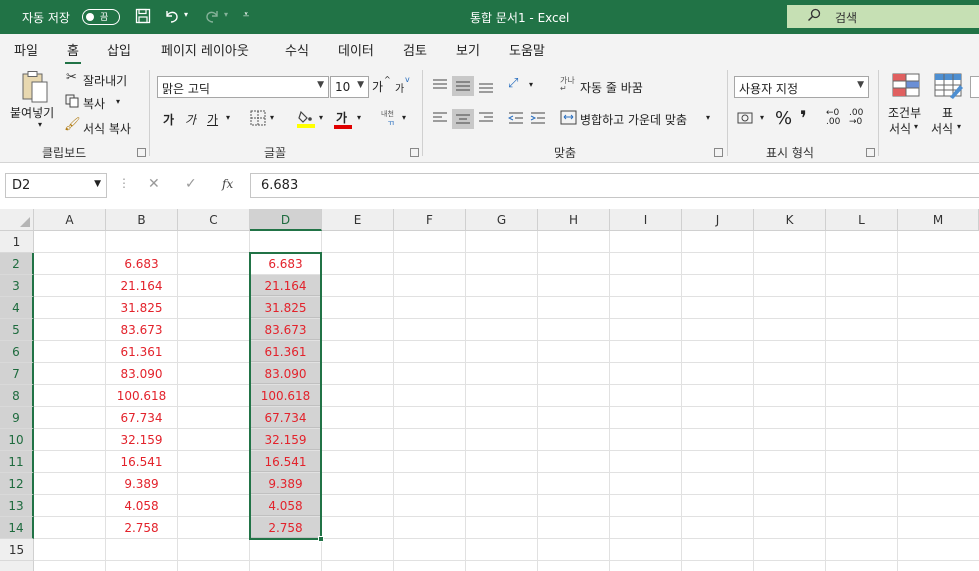 Image resolution: width=979 pixels, height=571 pixels. What do you see at coordinates (486, 120) in the screenshot?
I see `align-right-icon` at bounding box center [486, 120].